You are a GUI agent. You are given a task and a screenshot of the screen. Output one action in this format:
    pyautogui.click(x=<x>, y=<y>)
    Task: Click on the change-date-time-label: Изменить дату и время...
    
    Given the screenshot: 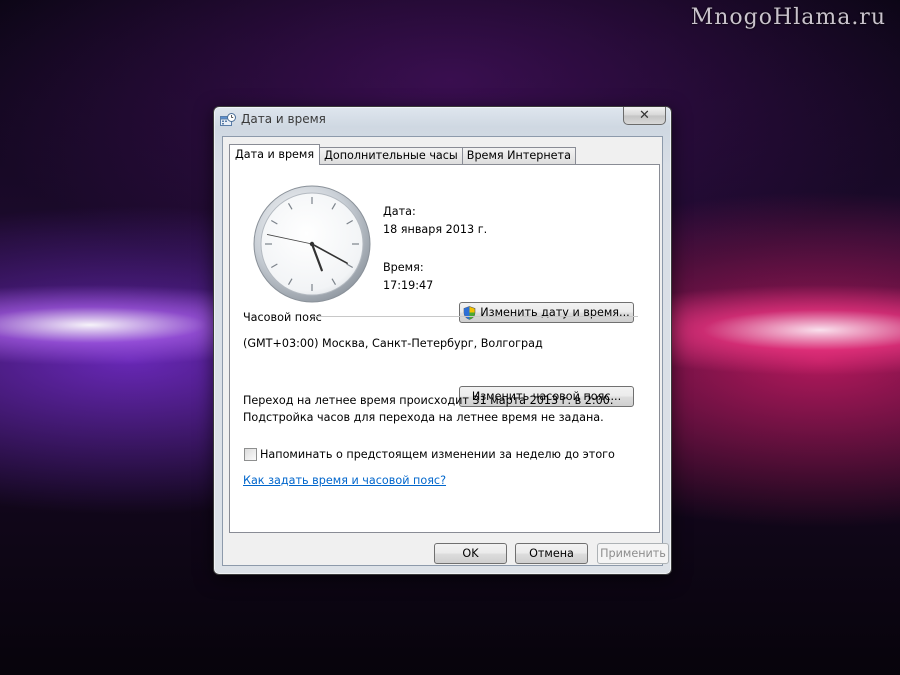 What is the action you would take?
    pyautogui.click(x=555, y=312)
    